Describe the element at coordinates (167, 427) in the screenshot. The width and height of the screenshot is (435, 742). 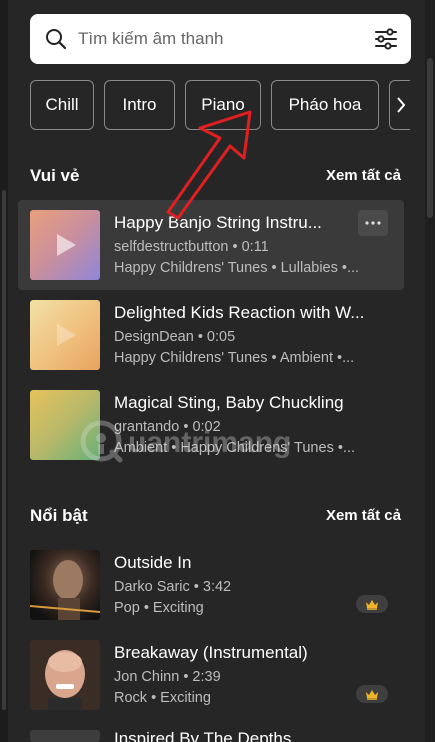
I see `audio-author-duration: grantando • 0:02` at that location.